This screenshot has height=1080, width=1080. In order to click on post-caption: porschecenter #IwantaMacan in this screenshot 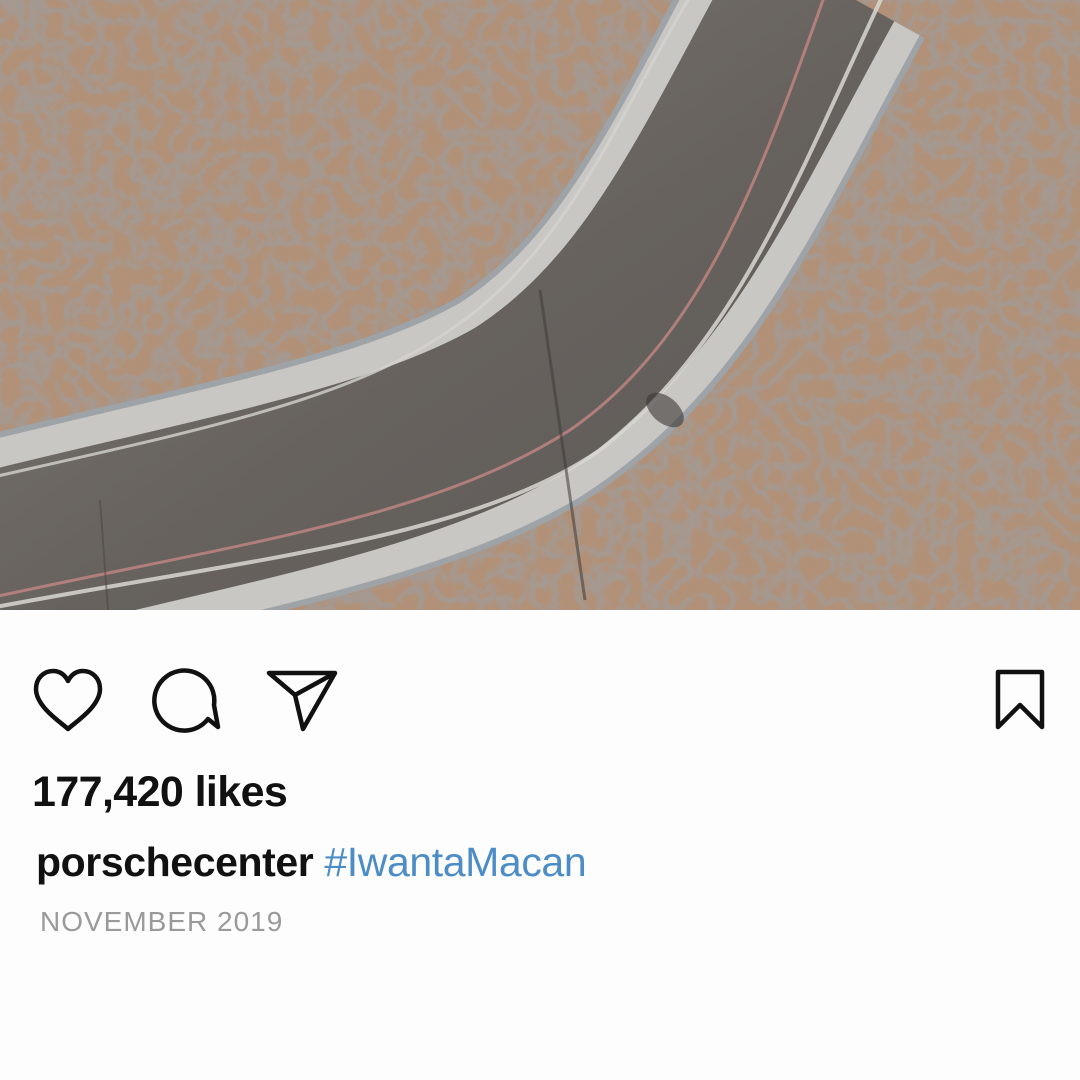, I will do `click(311, 862)`.